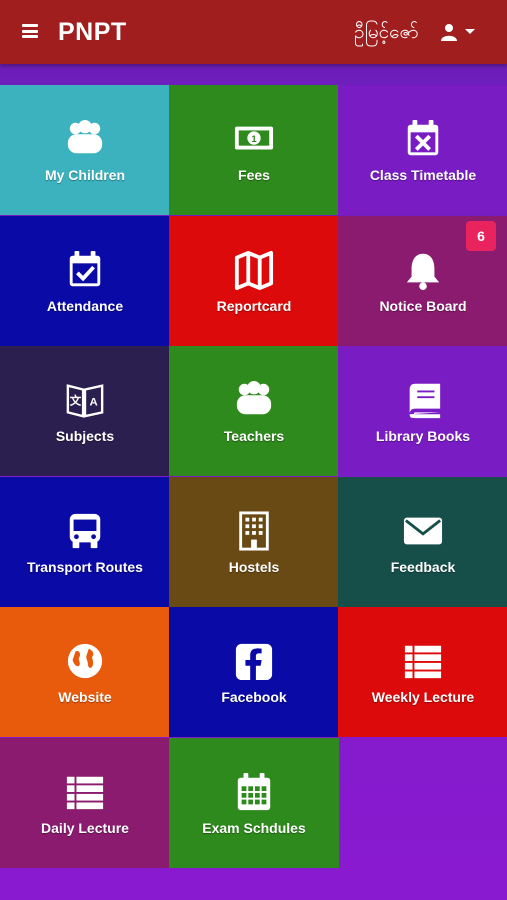 This screenshot has width=507, height=900. Describe the element at coordinates (423, 436) in the screenshot. I see `tile-label: Library Books` at that location.